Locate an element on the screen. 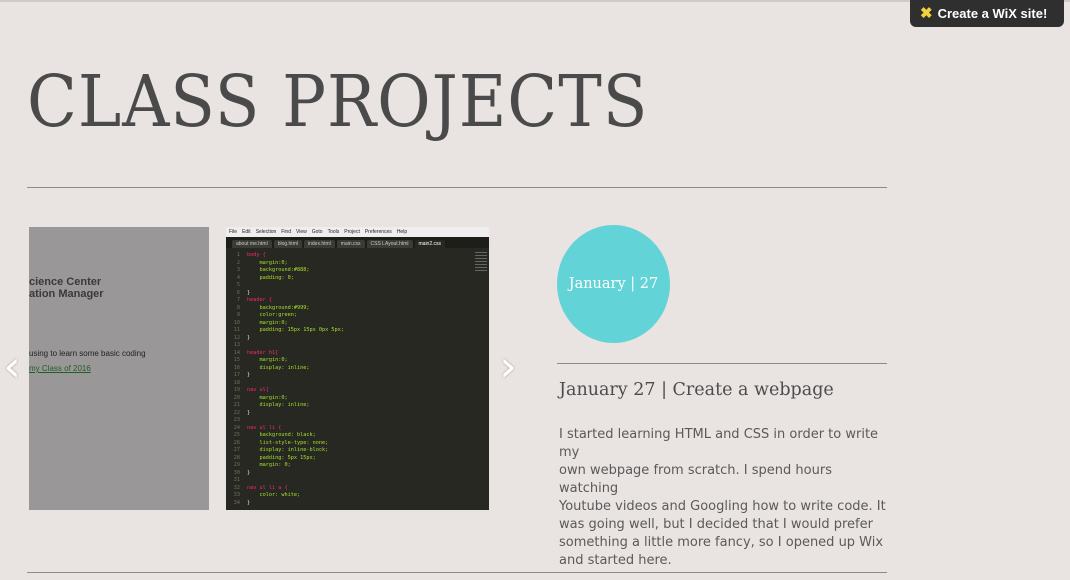  editor-menu-item: Find is located at coordinates (286, 232).